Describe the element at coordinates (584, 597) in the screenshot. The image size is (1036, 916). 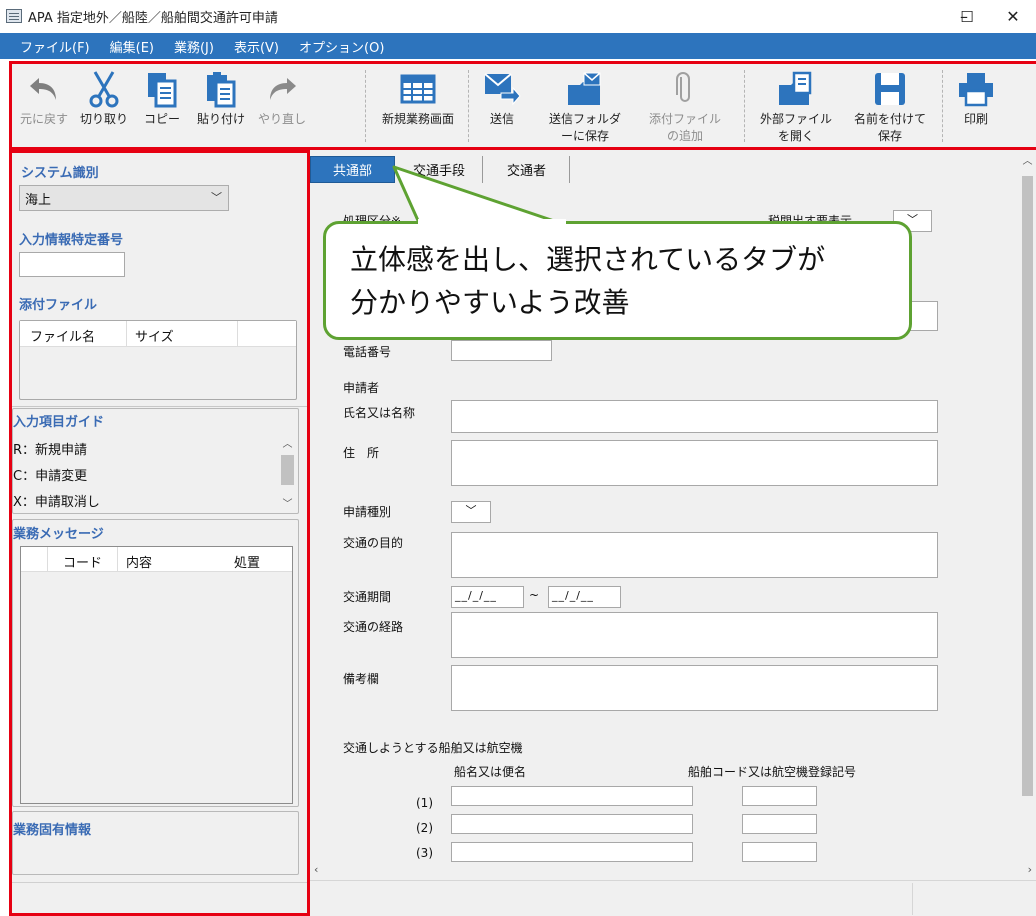
I see `period-end-date: __/_/__` at that location.